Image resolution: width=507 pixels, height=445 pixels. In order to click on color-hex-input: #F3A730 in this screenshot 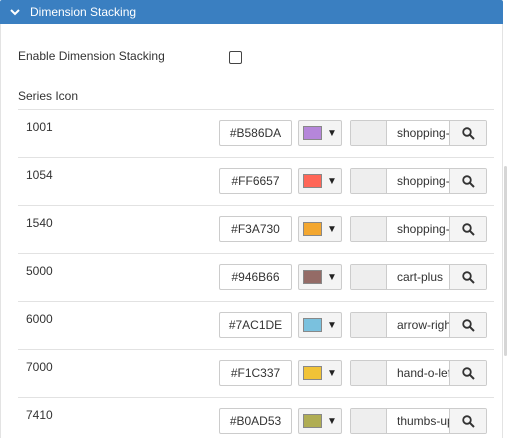, I will do `click(255, 229)`.